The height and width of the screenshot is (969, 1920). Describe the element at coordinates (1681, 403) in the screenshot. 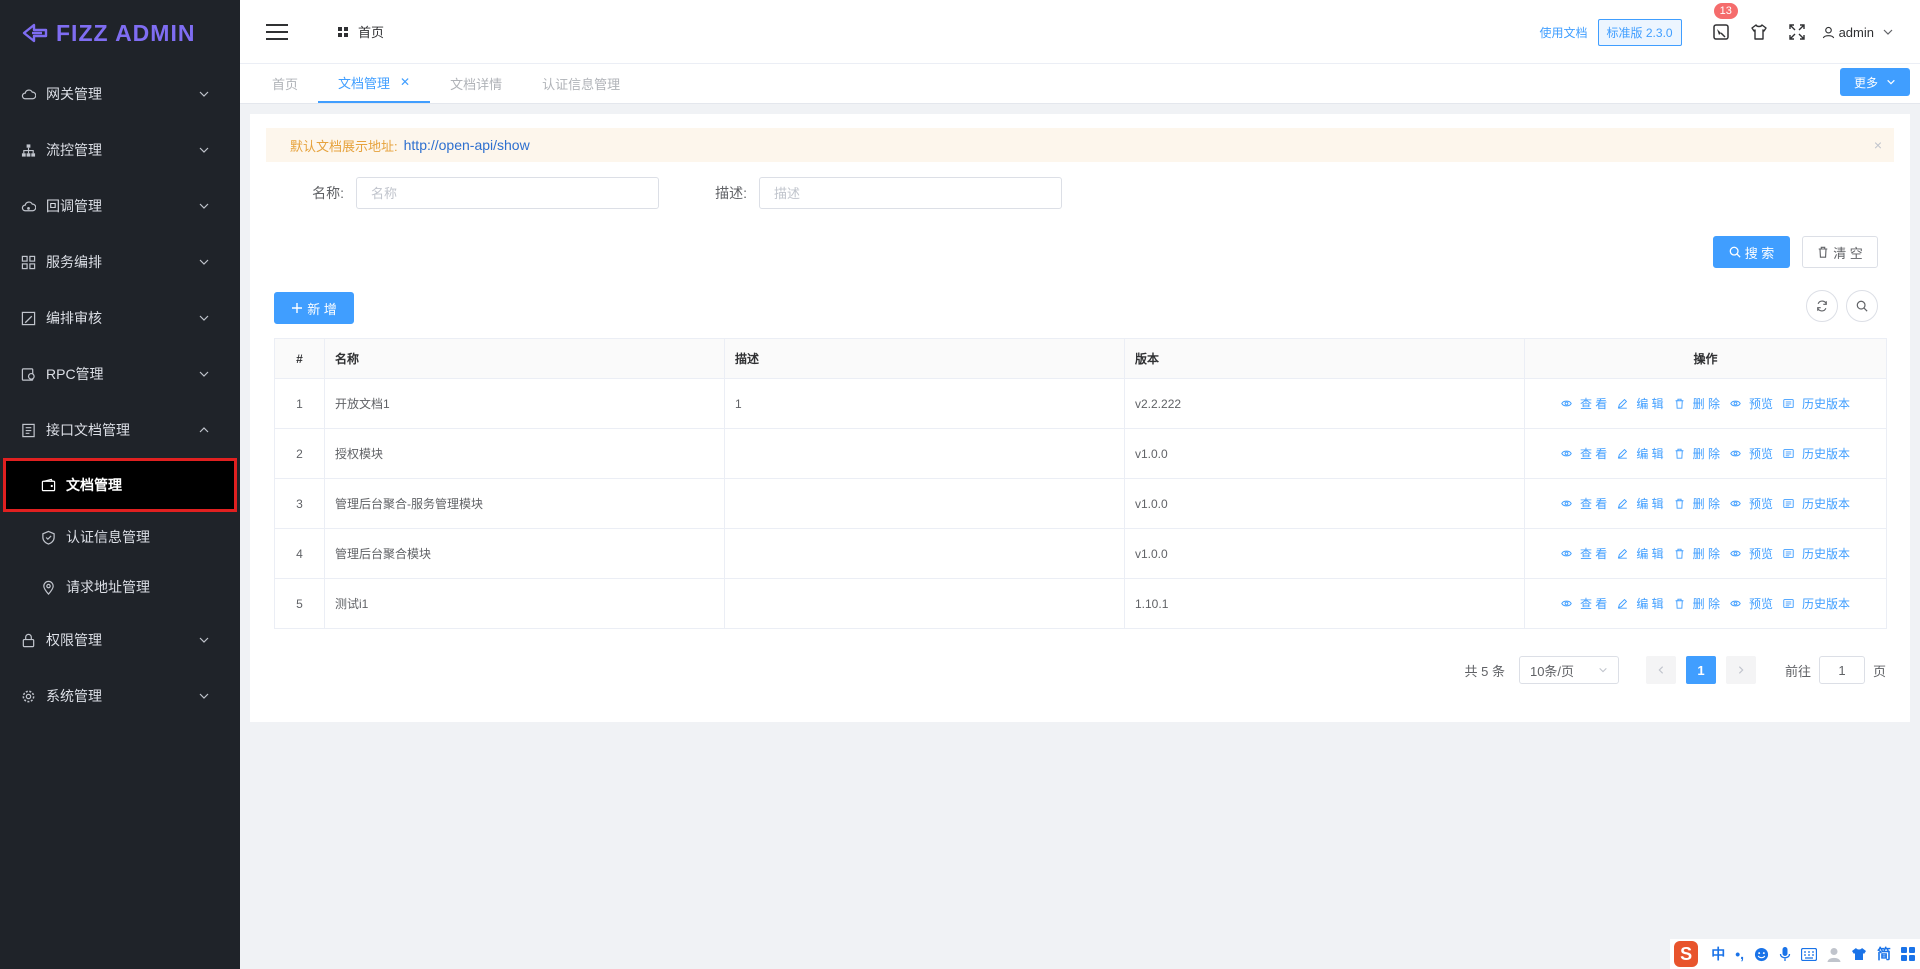

I see `trash-icon` at that location.